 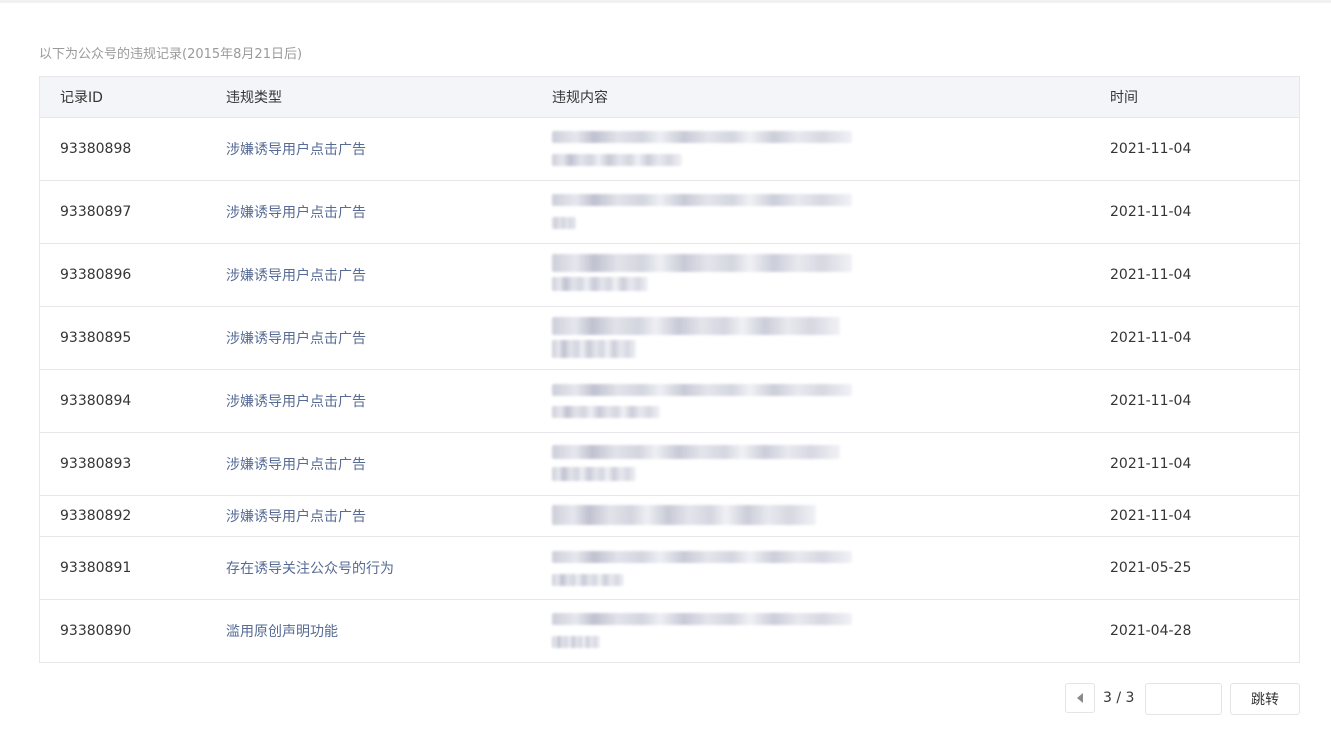 I want to click on record-id: 93380897, so click(x=96, y=212).